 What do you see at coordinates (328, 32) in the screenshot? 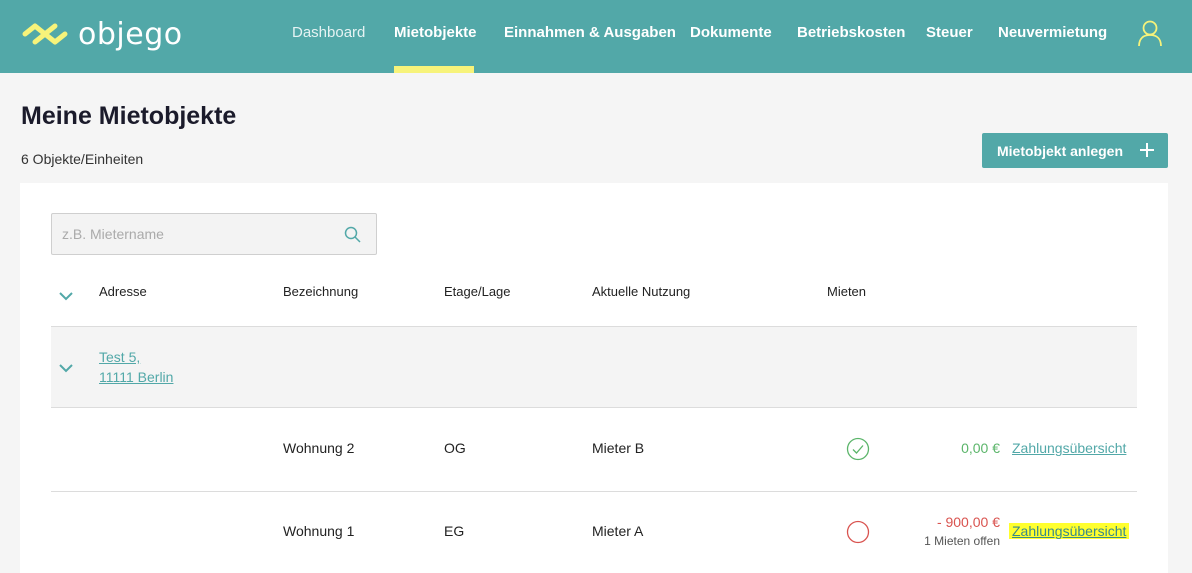
I see `nav-item-dashboard: Dashboard` at bounding box center [328, 32].